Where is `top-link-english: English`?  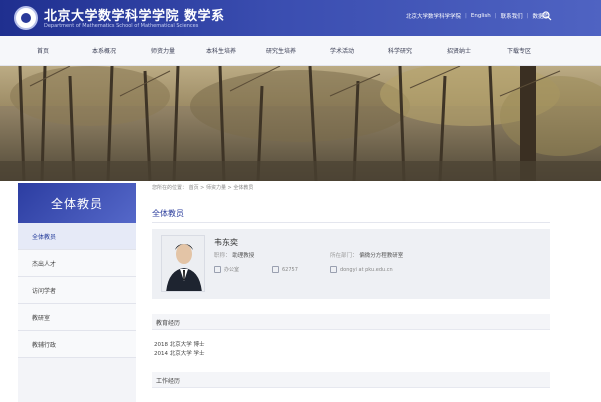
top-link-english: English is located at coordinates (481, 16).